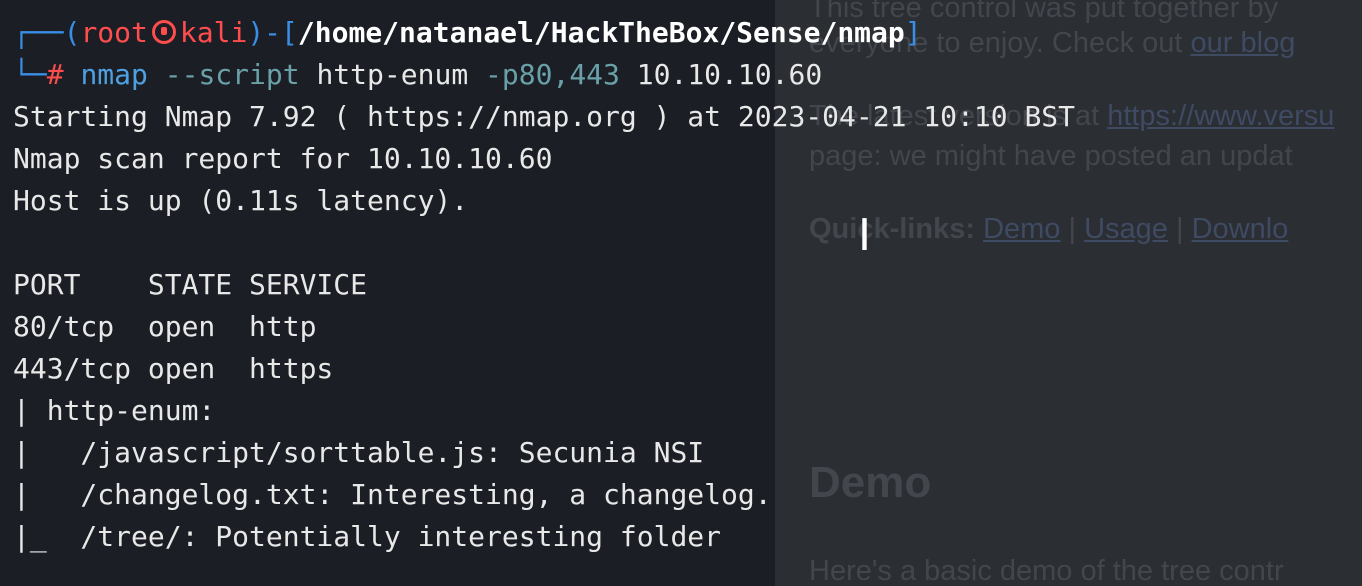 Image resolution: width=1362 pixels, height=586 pixels. What do you see at coordinates (173, 368) in the screenshot?
I see `output-line: 443/tcp open https` at bounding box center [173, 368].